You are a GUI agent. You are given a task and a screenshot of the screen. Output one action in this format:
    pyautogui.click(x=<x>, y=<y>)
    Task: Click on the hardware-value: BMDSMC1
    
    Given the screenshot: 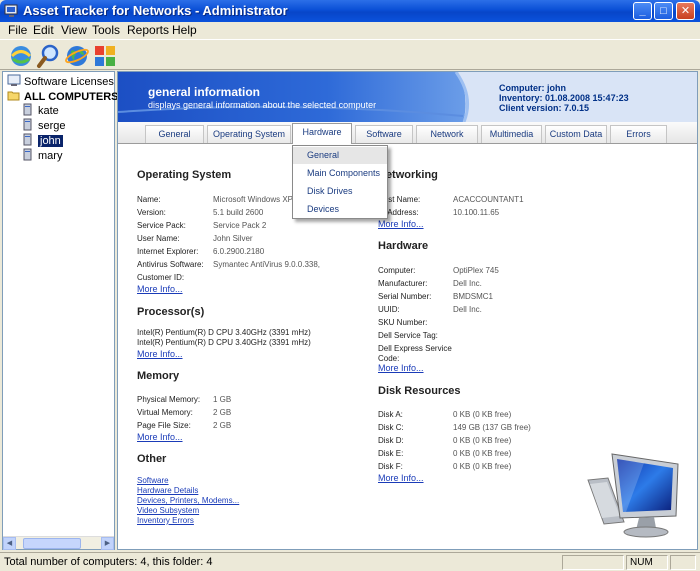 What is the action you would take?
    pyautogui.click(x=473, y=296)
    